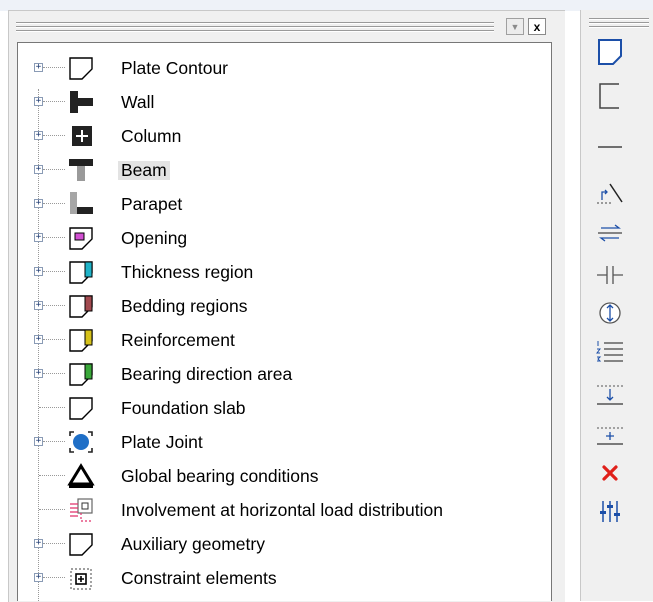 Image resolution: width=653 pixels, height=602 pixels. I want to click on tree-item-global-bearing-conditions: Global bearing conditions, so click(284, 476).